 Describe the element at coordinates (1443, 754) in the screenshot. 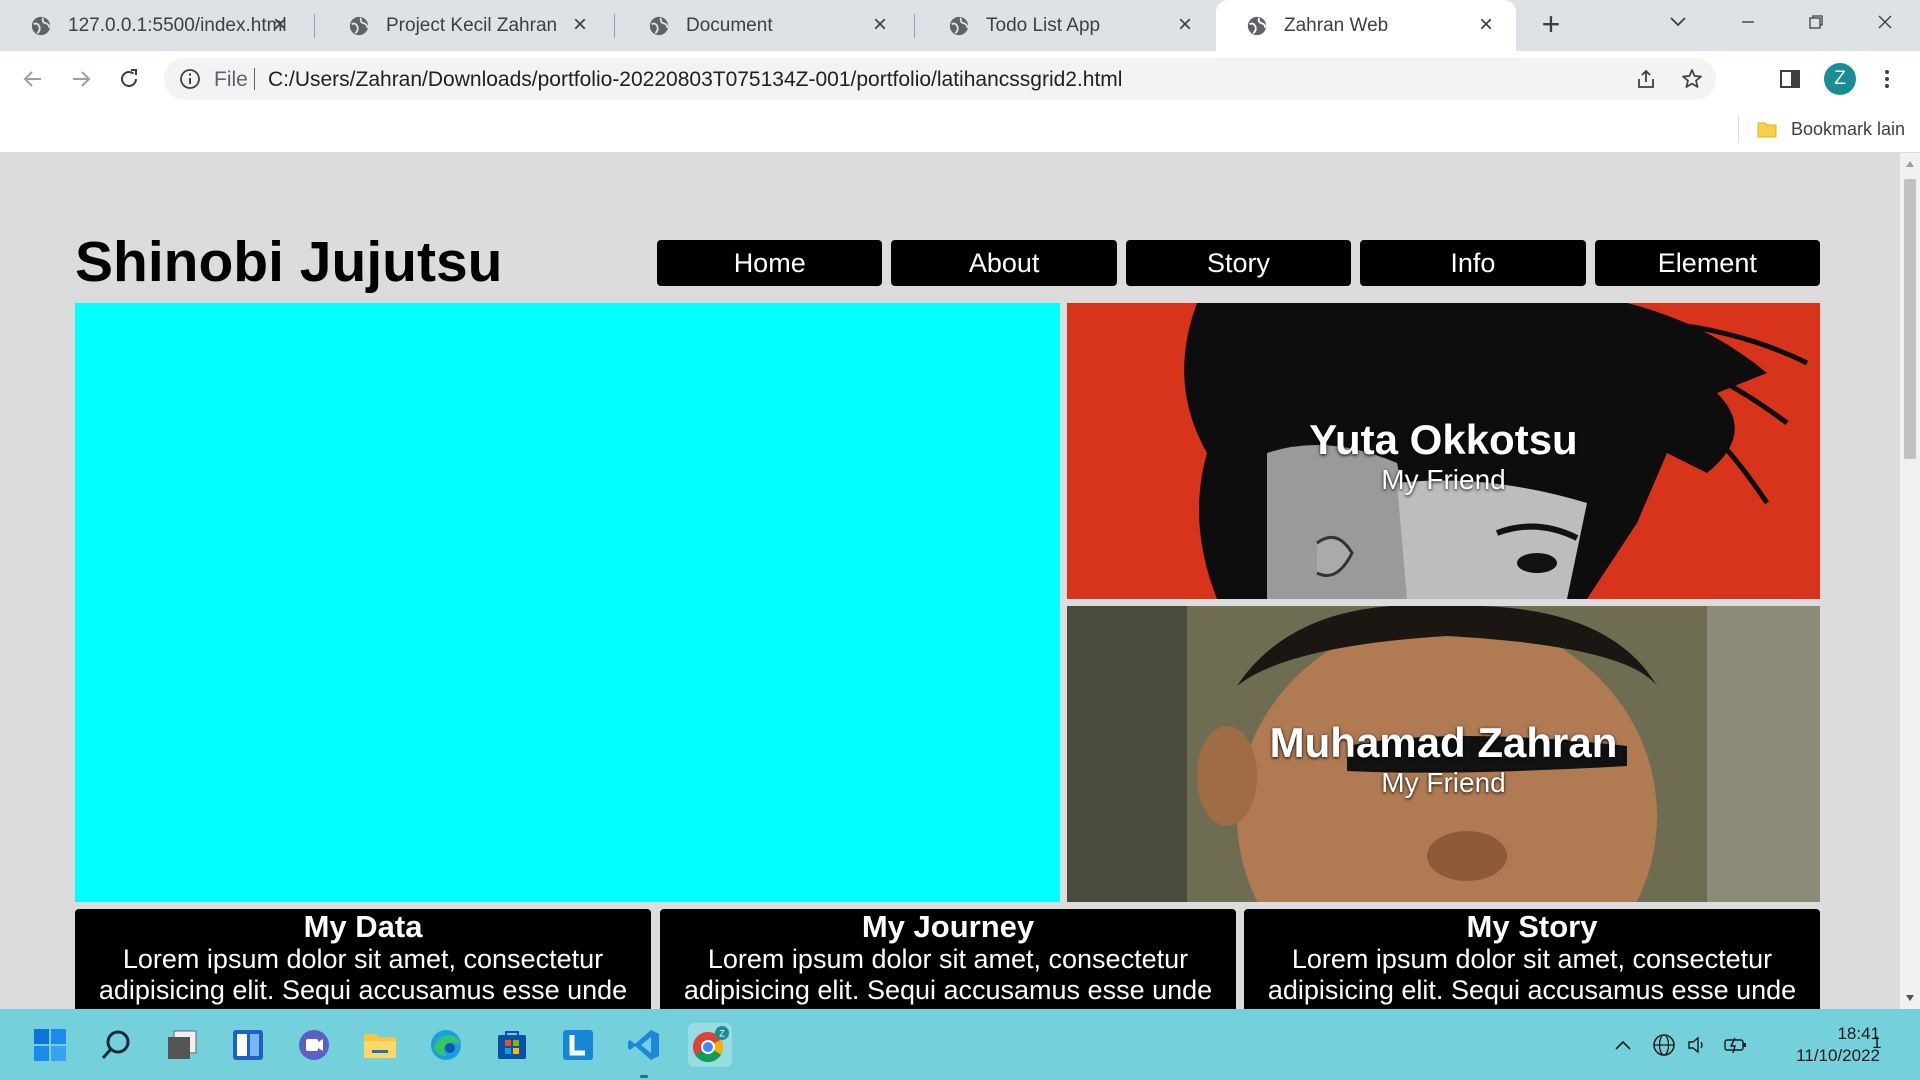

I see `profile-card: Muhamad Zahran My Friend` at that location.